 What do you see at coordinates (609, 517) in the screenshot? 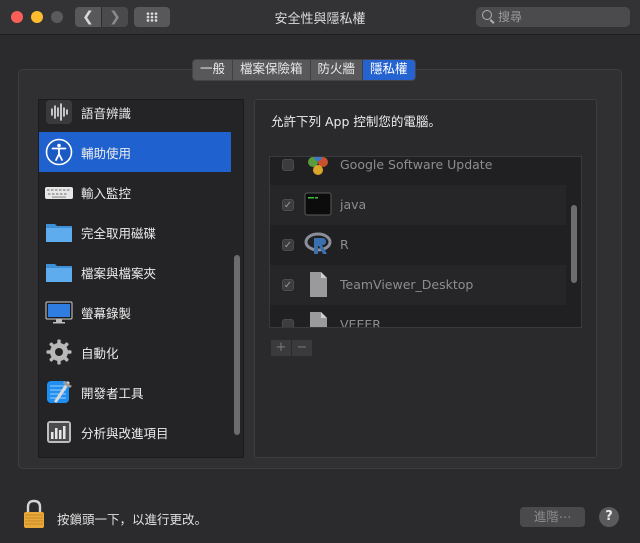
I see `help-button: ?` at bounding box center [609, 517].